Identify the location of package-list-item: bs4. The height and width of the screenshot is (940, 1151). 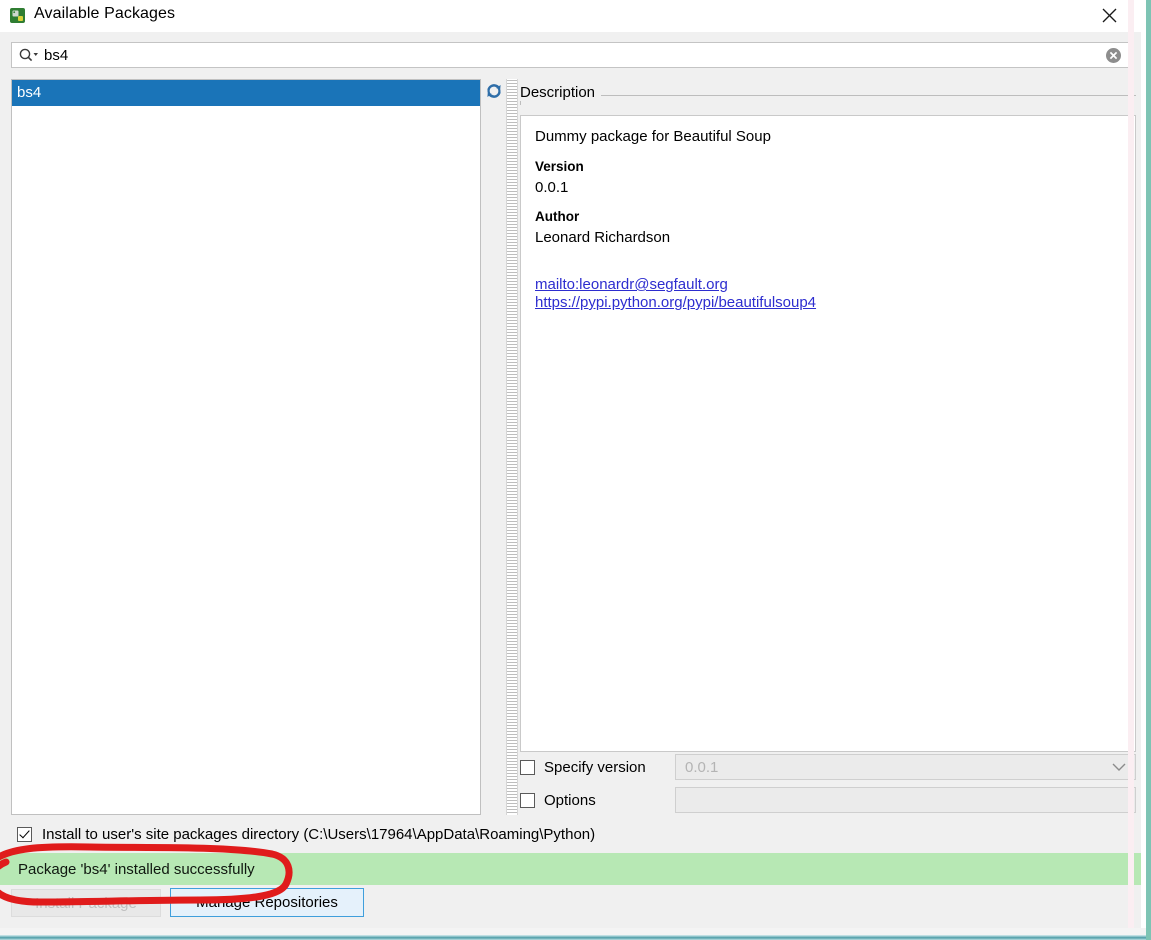
(246, 93).